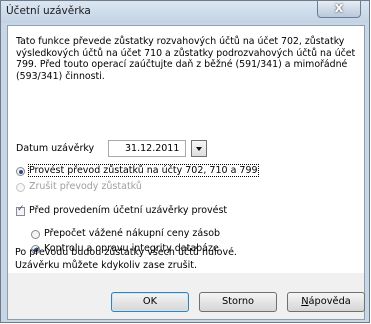 Image resolution: width=371 pixels, height=324 pixels. I want to click on date-input: 31.12.2011, so click(147, 148).